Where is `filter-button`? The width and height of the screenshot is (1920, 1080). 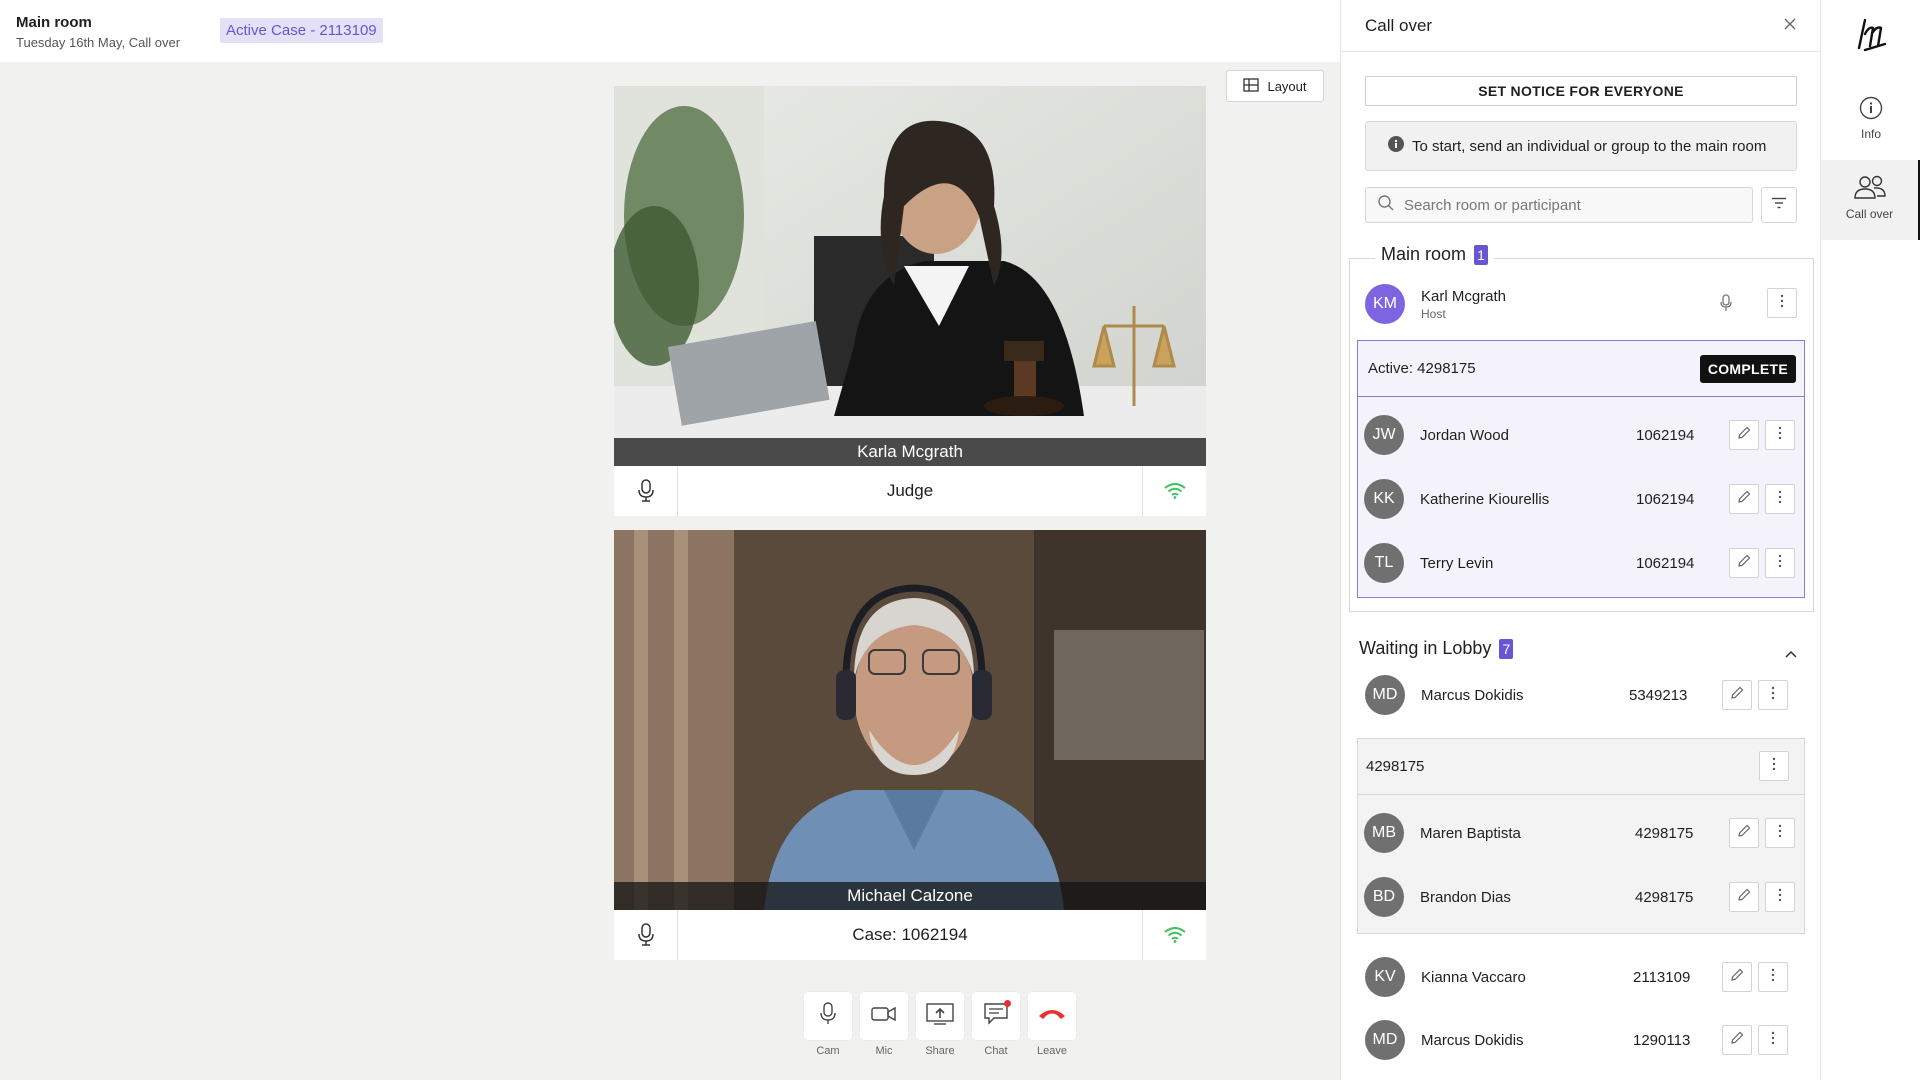 filter-button is located at coordinates (1779, 205).